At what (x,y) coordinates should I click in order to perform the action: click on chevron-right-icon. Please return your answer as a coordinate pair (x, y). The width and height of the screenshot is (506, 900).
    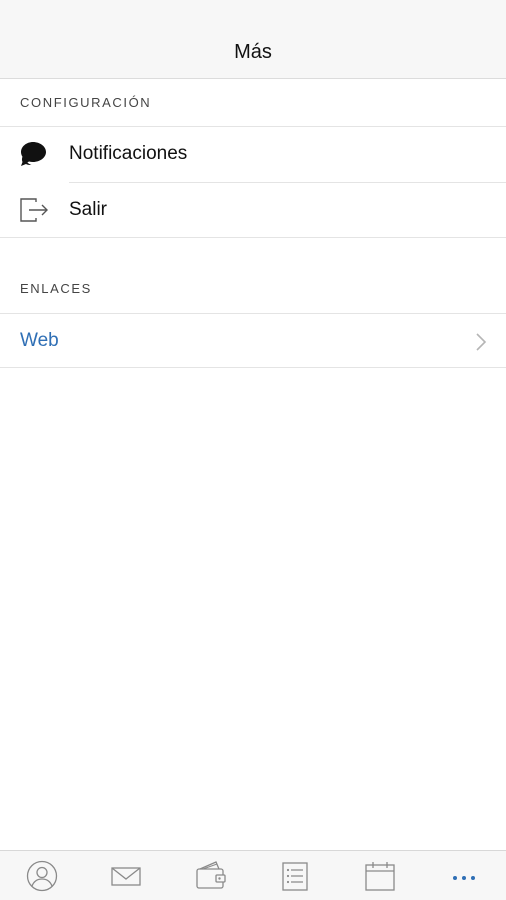
    Looking at the image, I should click on (481, 342).